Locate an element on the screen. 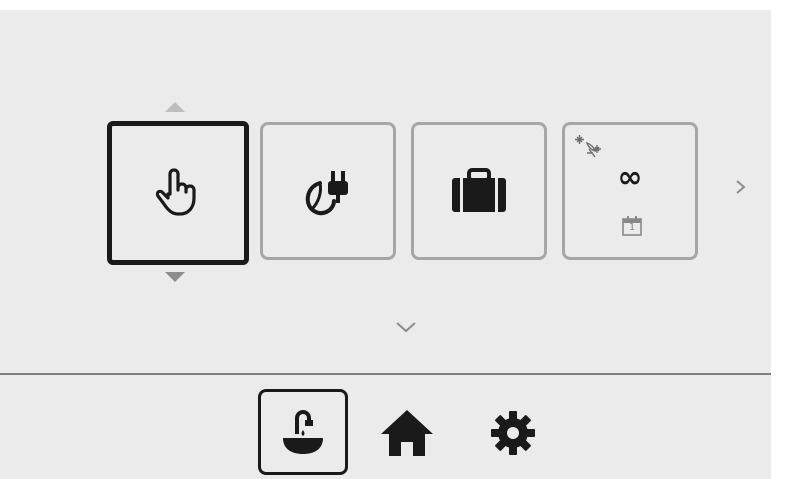  eco-plug-icon is located at coordinates (326, 193).